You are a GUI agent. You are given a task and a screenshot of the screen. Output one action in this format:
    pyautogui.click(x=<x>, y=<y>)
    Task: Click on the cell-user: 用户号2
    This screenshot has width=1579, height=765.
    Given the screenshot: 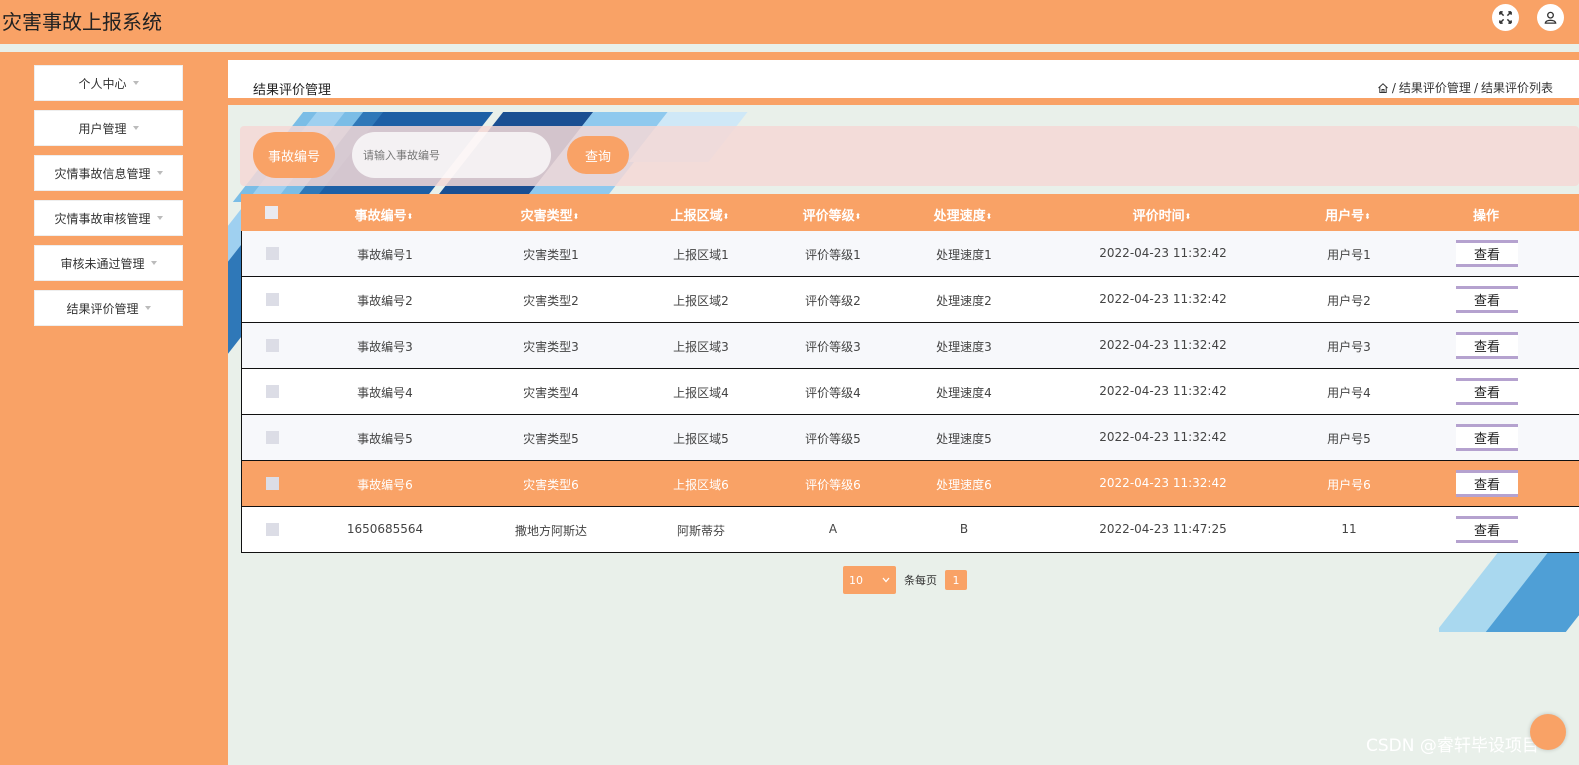 What is the action you would take?
    pyautogui.click(x=1349, y=301)
    